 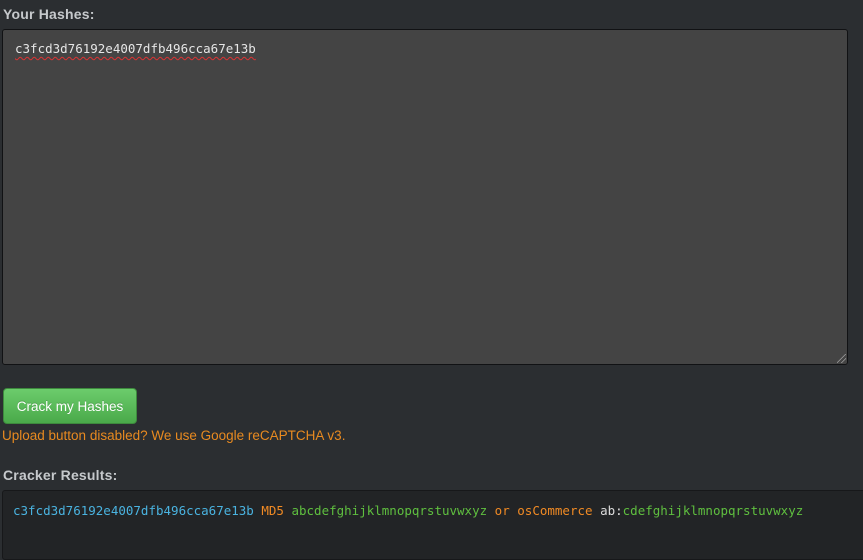 What do you see at coordinates (611, 510) in the screenshot?
I see `result-salt-prefix: ab:` at bounding box center [611, 510].